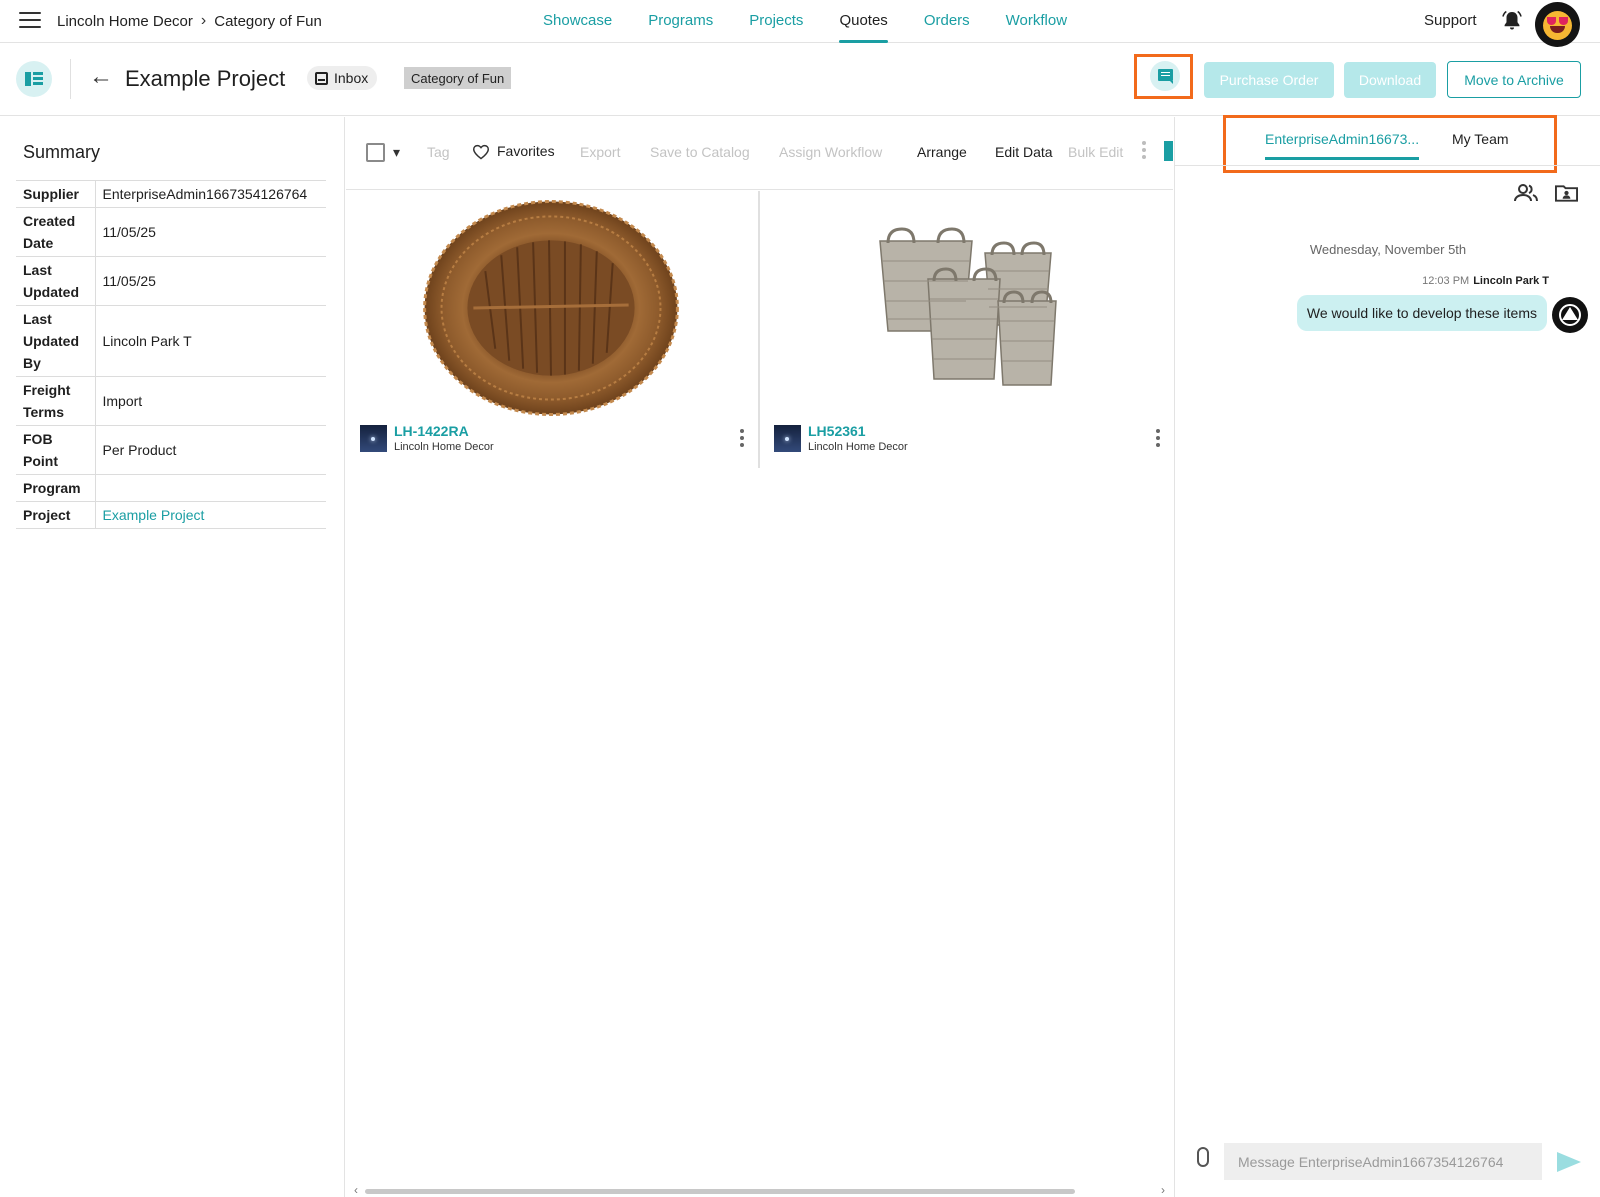 This screenshot has width=1600, height=1197. I want to click on summary-key: Created Date, so click(56, 232).